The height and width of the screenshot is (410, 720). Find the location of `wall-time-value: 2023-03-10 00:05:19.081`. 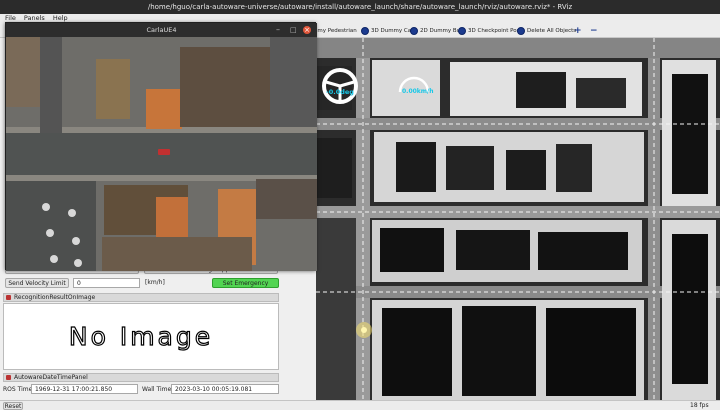

wall-time-value: 2023-03-10 00:05:19.081 is located at coordinates (225, 389).